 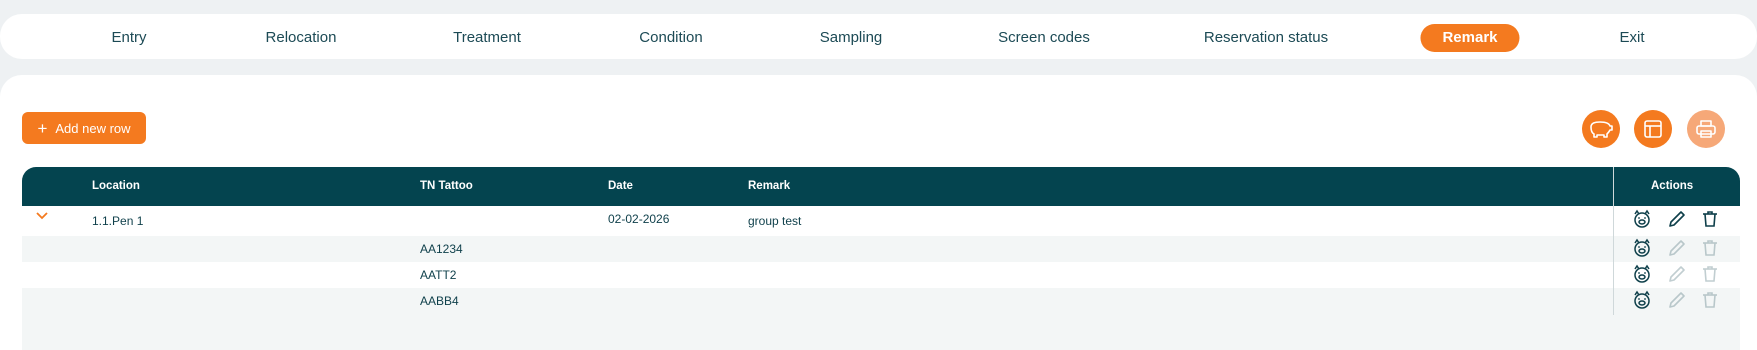 What do you see at coordinates (775, 221) in the screenshot?
I see `group-remark: group test` at bounding box center [775, 221].